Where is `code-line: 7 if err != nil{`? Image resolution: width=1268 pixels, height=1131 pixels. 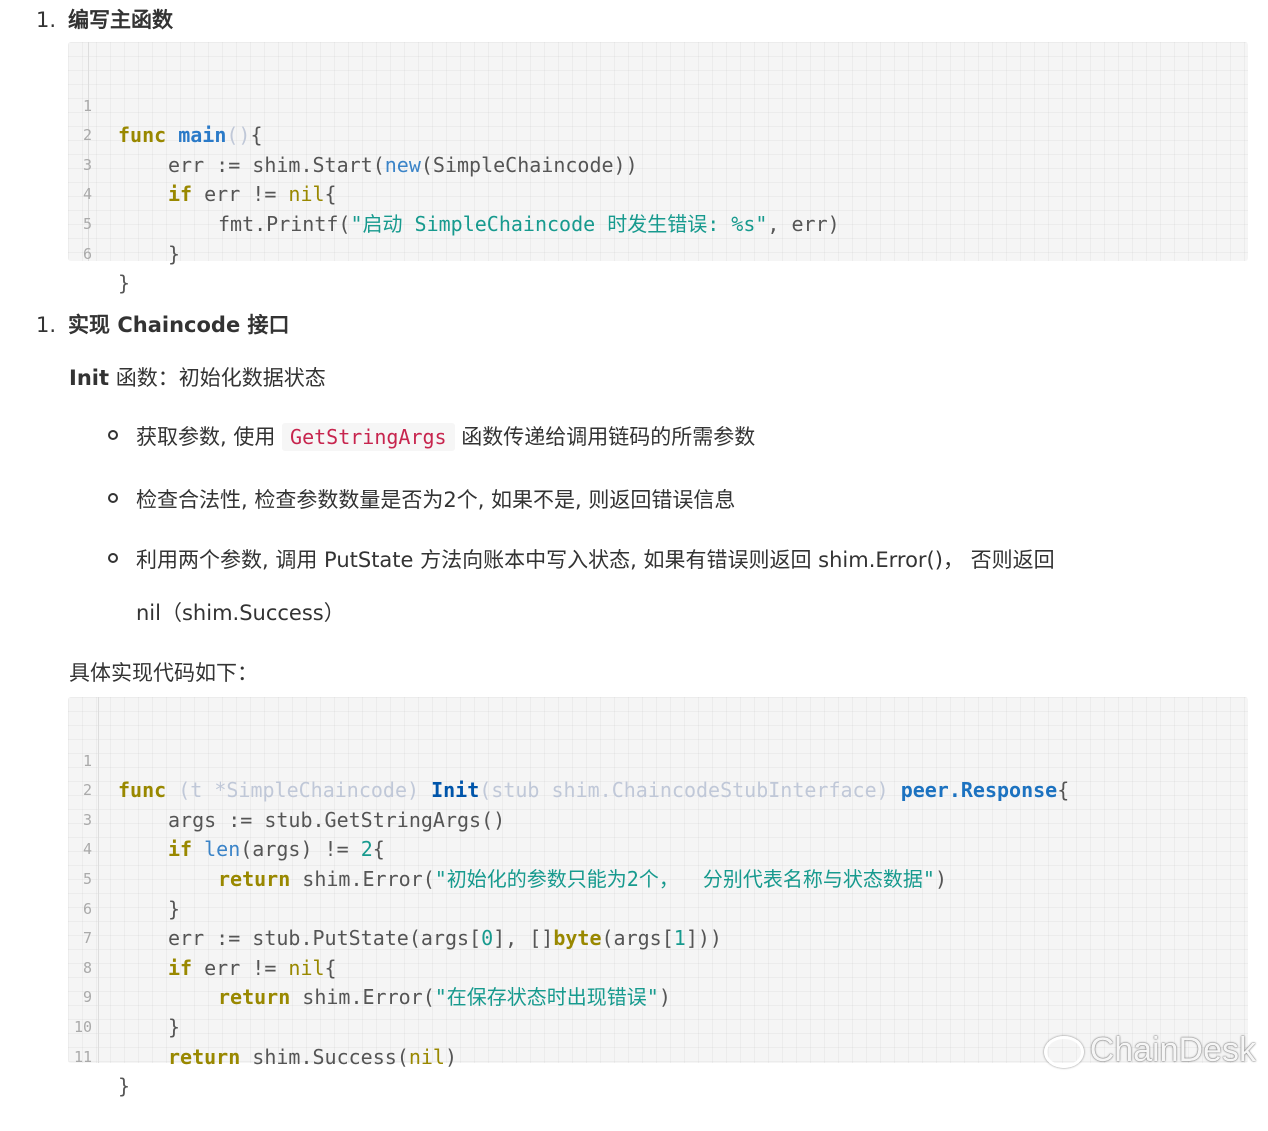
code-line: 7 if err != nil{ is located at coordinates (202, 937).